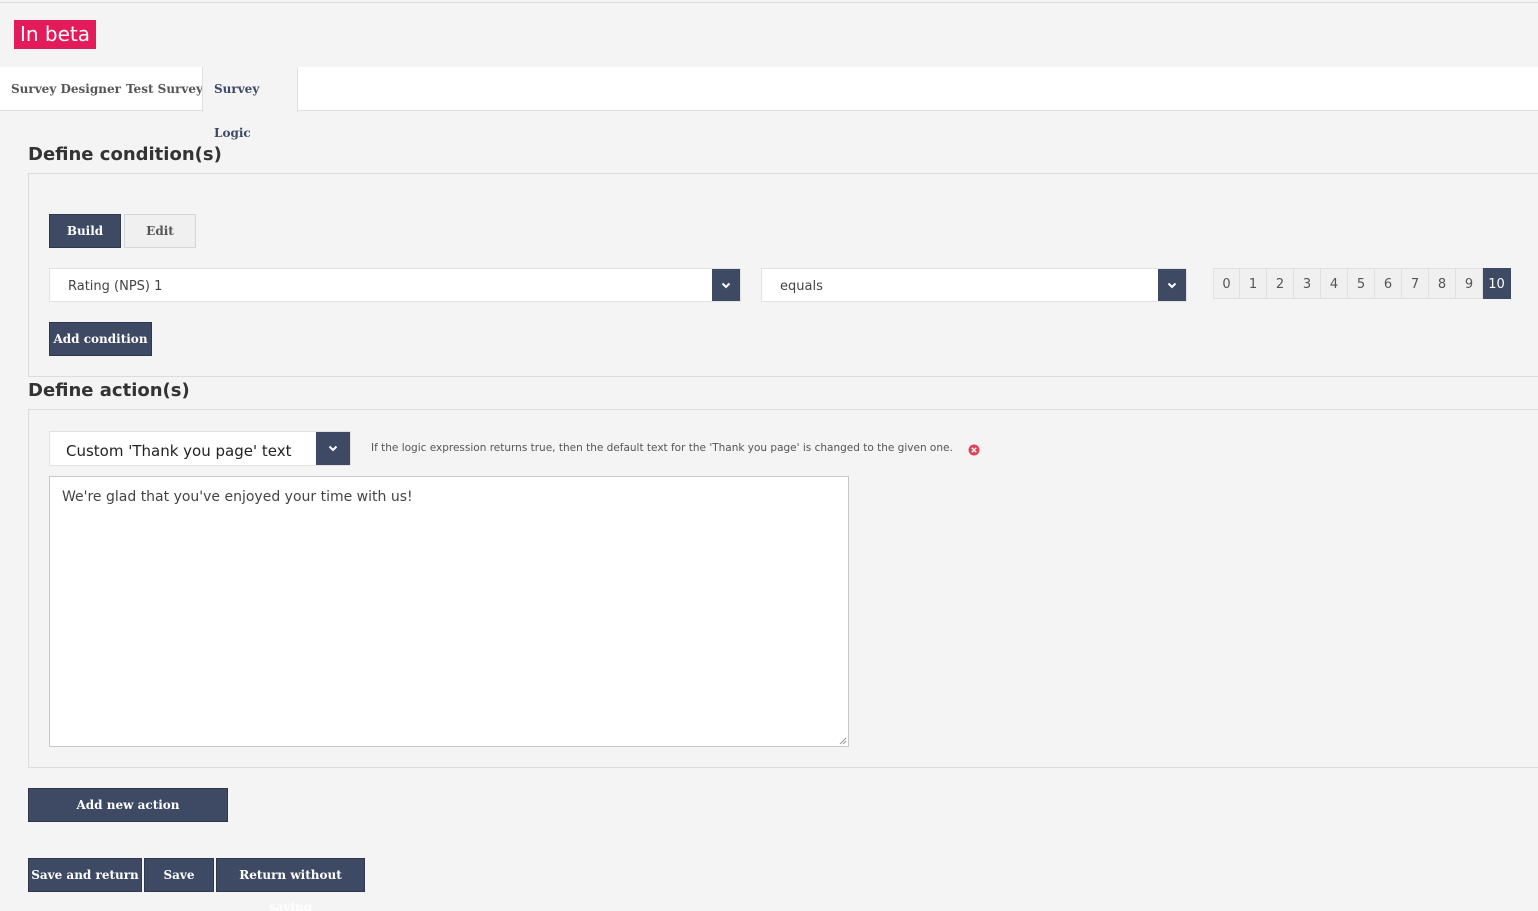 The height and width of the screenshot is (911, 1538). Describe the element at coordinates (1388, 283) in the screenshot. I see `rating-option-6: 6` at that location.